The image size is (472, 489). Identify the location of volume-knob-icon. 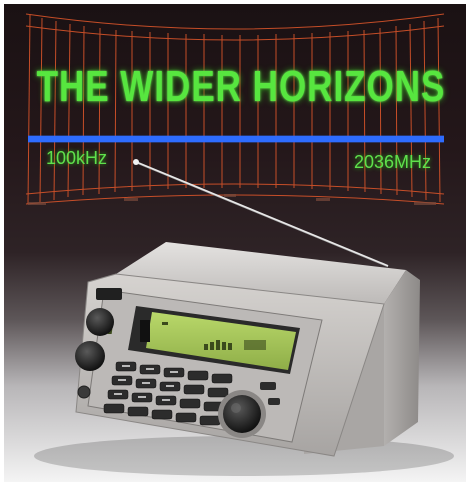
(100, 322).